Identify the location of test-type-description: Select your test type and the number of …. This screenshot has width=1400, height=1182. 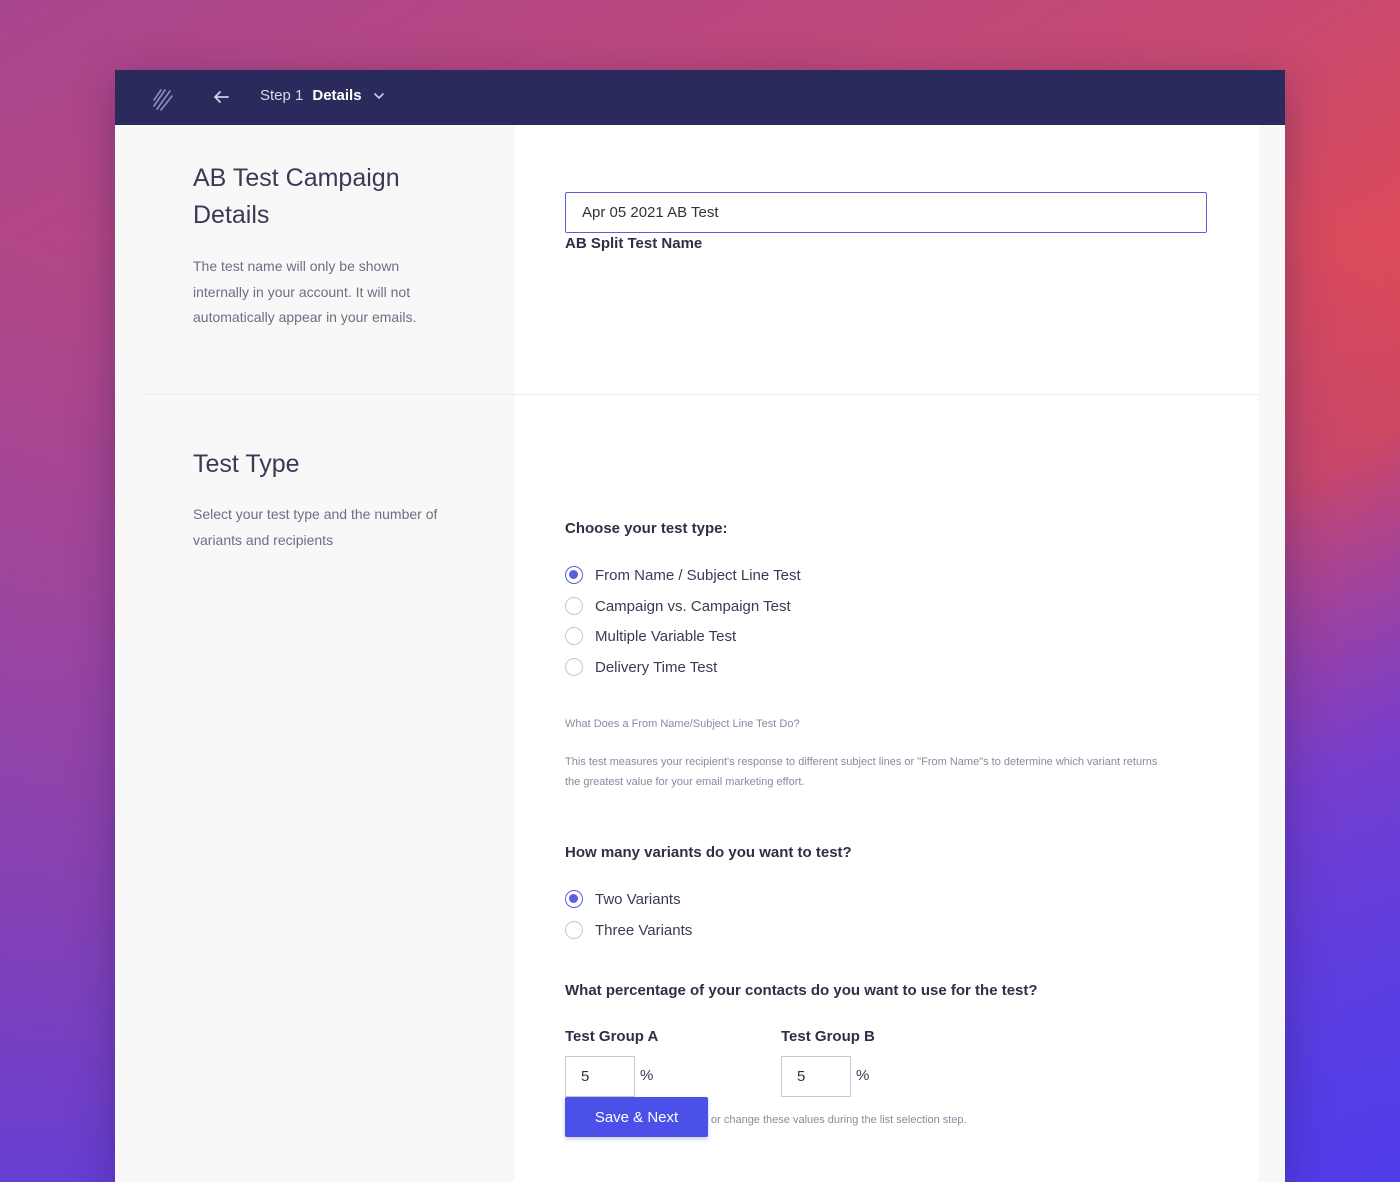
(343, 527).